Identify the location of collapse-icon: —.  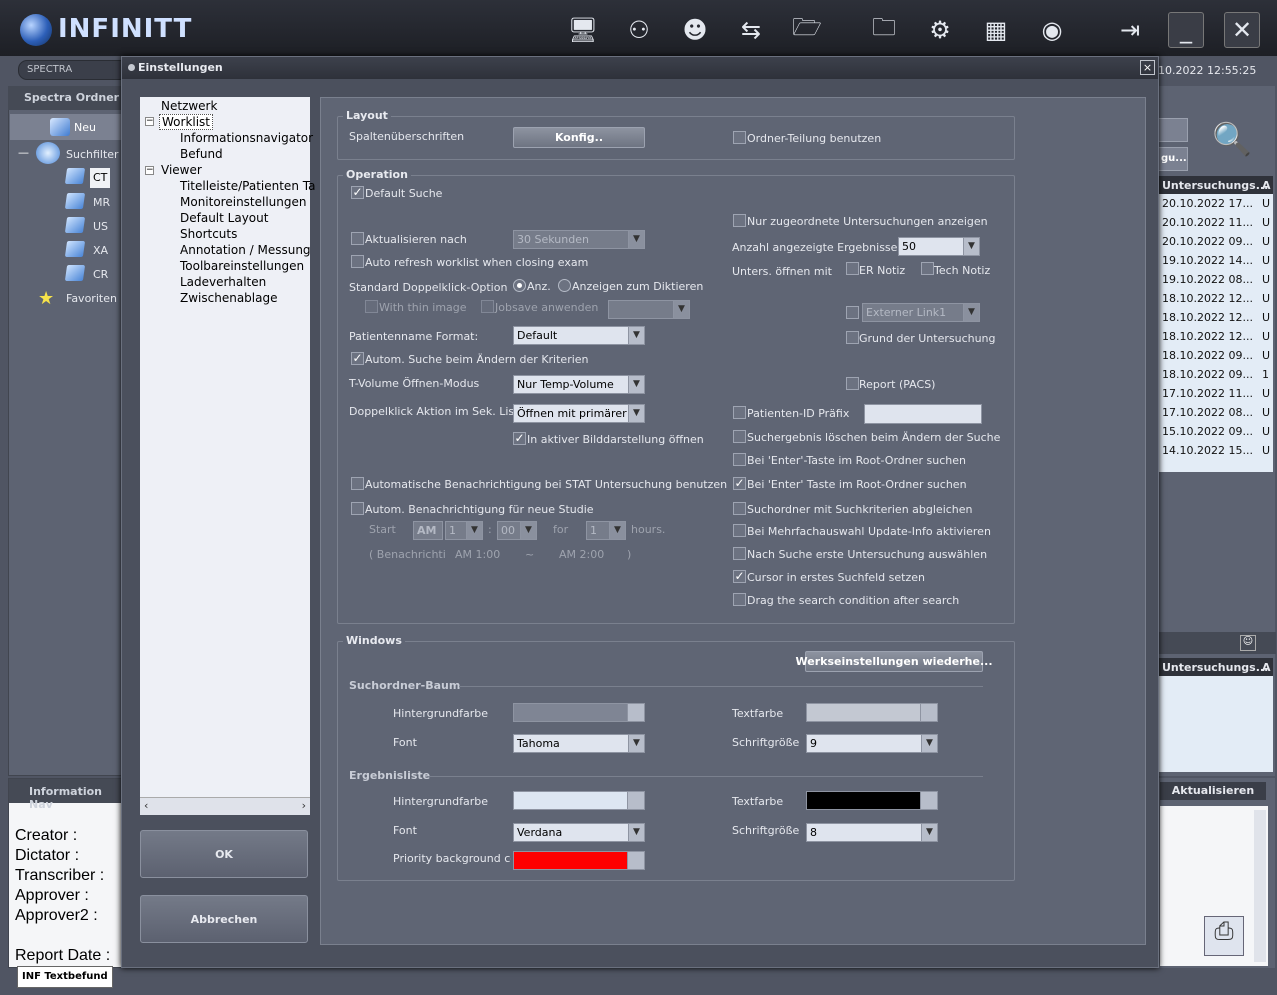
(23, 152).